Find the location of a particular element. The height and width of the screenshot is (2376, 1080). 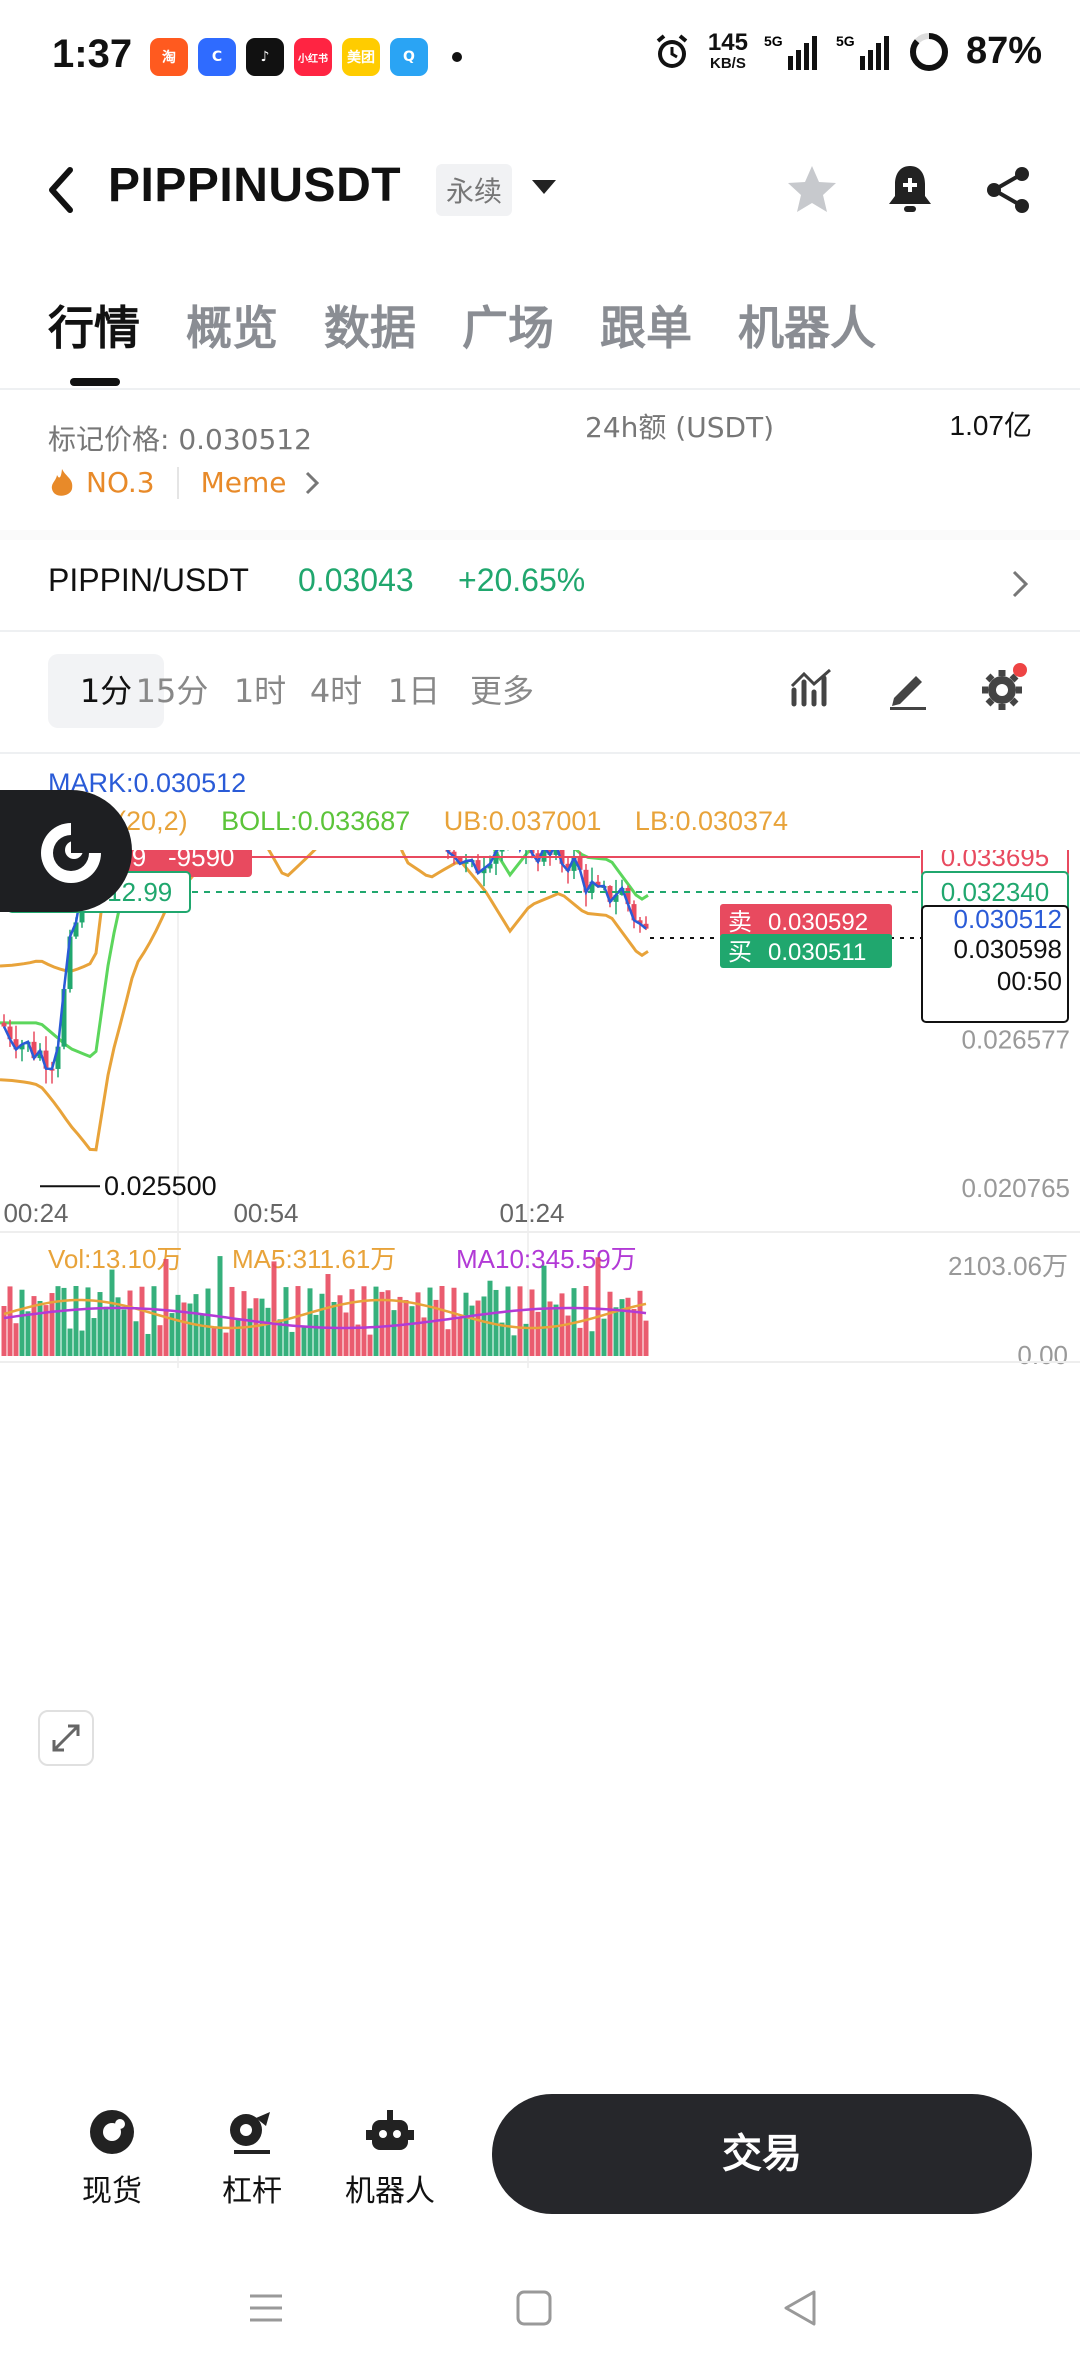

share-icon is located at coordinates (1008, 190).